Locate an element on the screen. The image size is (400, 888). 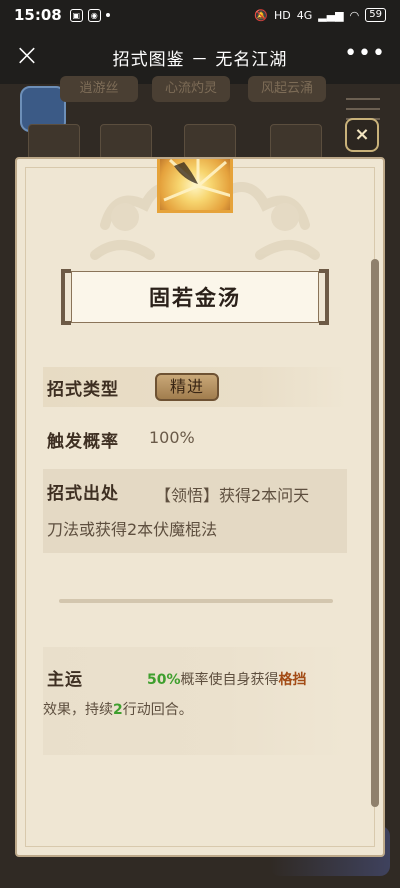
dialog-close-button: × is located at coordinates (362, 135).